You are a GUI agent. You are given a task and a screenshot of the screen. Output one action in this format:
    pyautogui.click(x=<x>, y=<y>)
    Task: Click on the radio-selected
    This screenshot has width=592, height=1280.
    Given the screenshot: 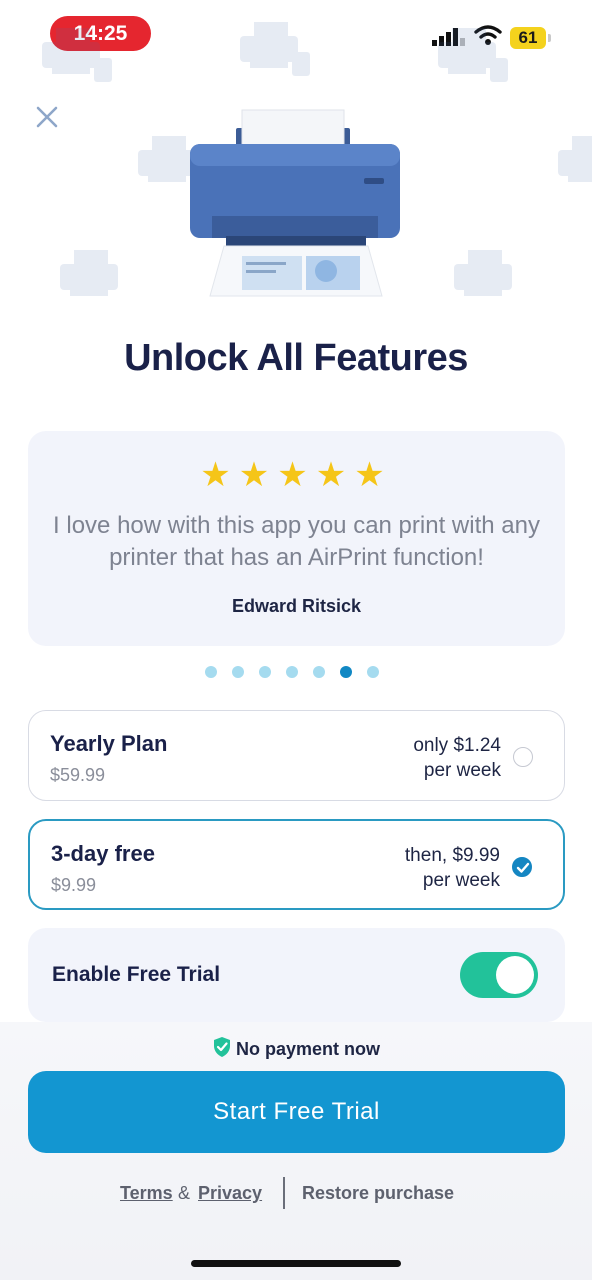 What is the action you would take?
    pyautogui.click(x=522, y=867)
    